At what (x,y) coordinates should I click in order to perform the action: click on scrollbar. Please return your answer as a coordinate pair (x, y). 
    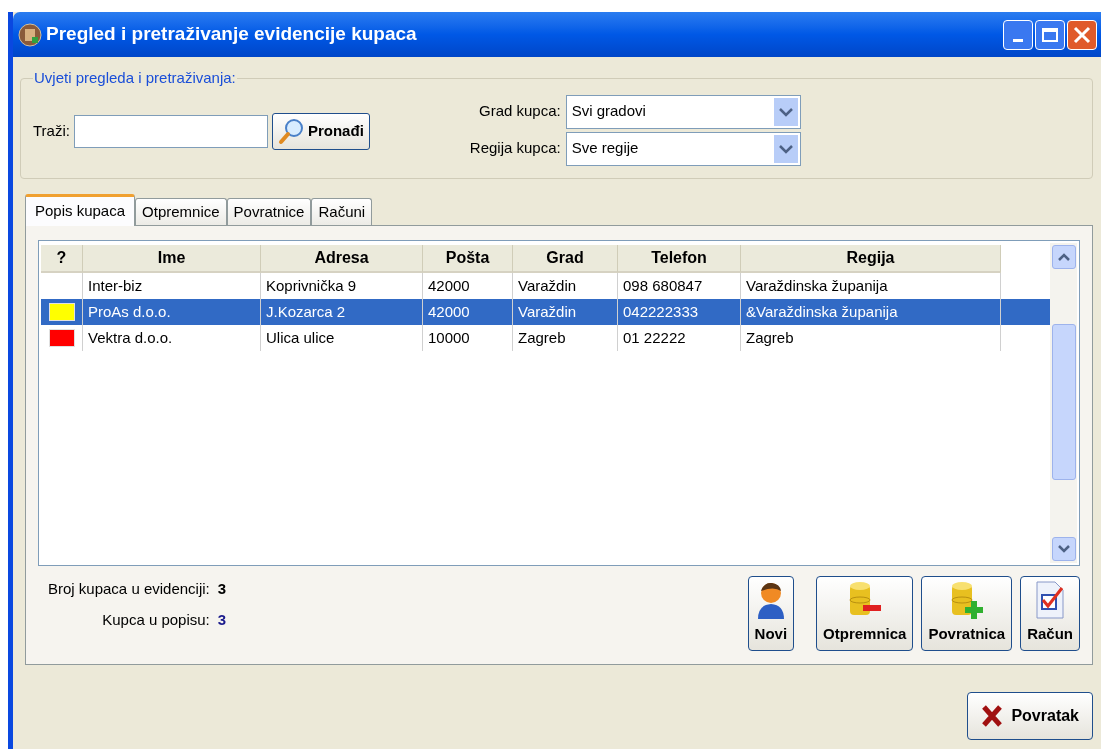
    Looking at the image, I should click on (1063, 403).